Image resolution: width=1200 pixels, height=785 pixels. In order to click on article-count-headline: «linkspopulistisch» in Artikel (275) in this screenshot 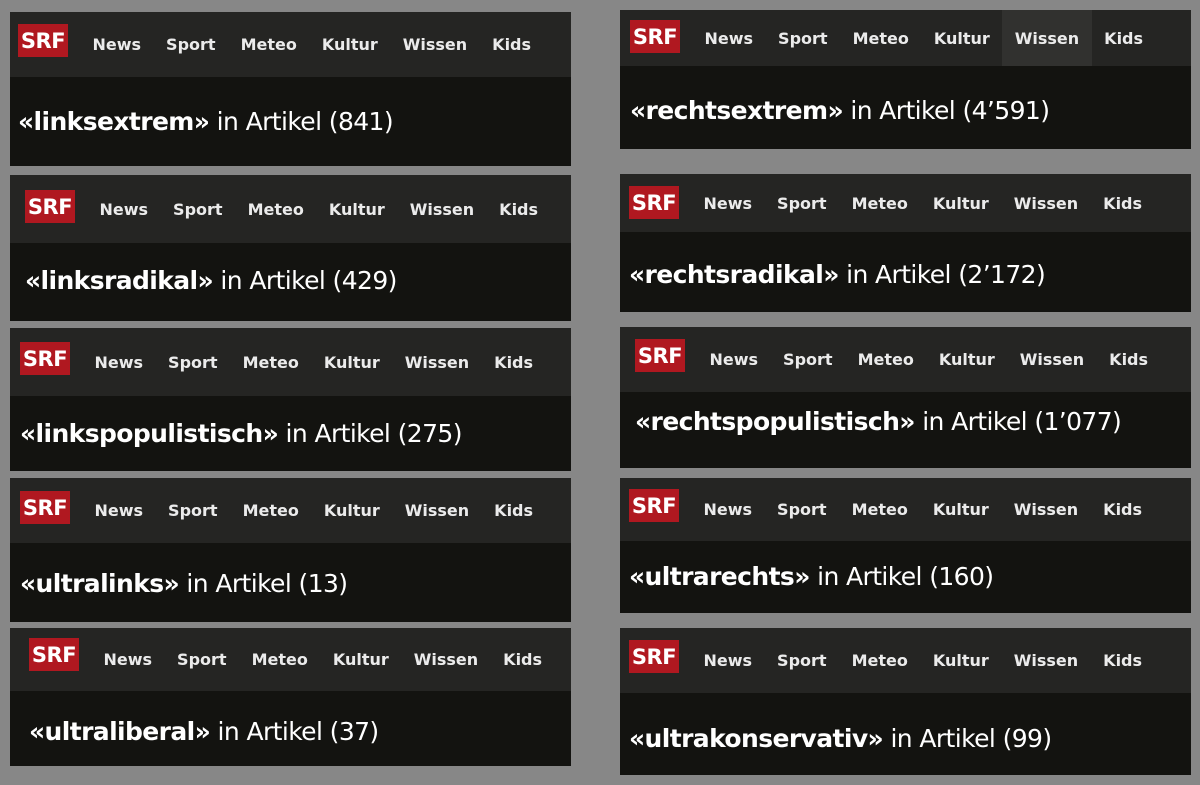, I will do `click(241, 433)`.